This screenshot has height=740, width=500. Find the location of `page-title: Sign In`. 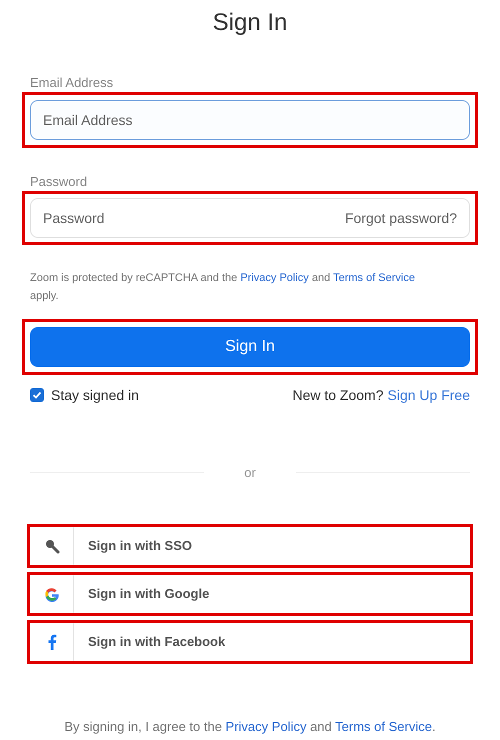

page-title: Sign In is located at coordinates (250, 23).